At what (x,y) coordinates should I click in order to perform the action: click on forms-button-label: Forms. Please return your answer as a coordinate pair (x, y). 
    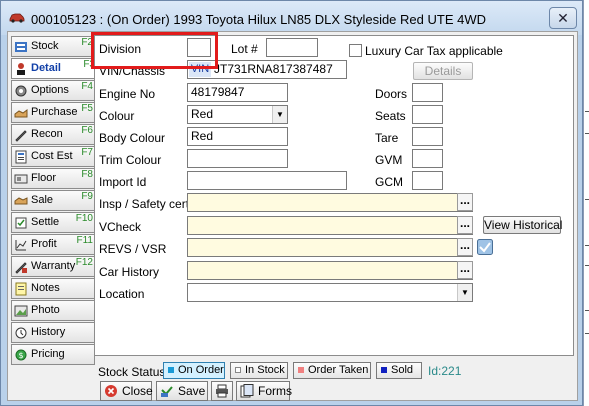
    Looking at the image, I should click on (275, 391).